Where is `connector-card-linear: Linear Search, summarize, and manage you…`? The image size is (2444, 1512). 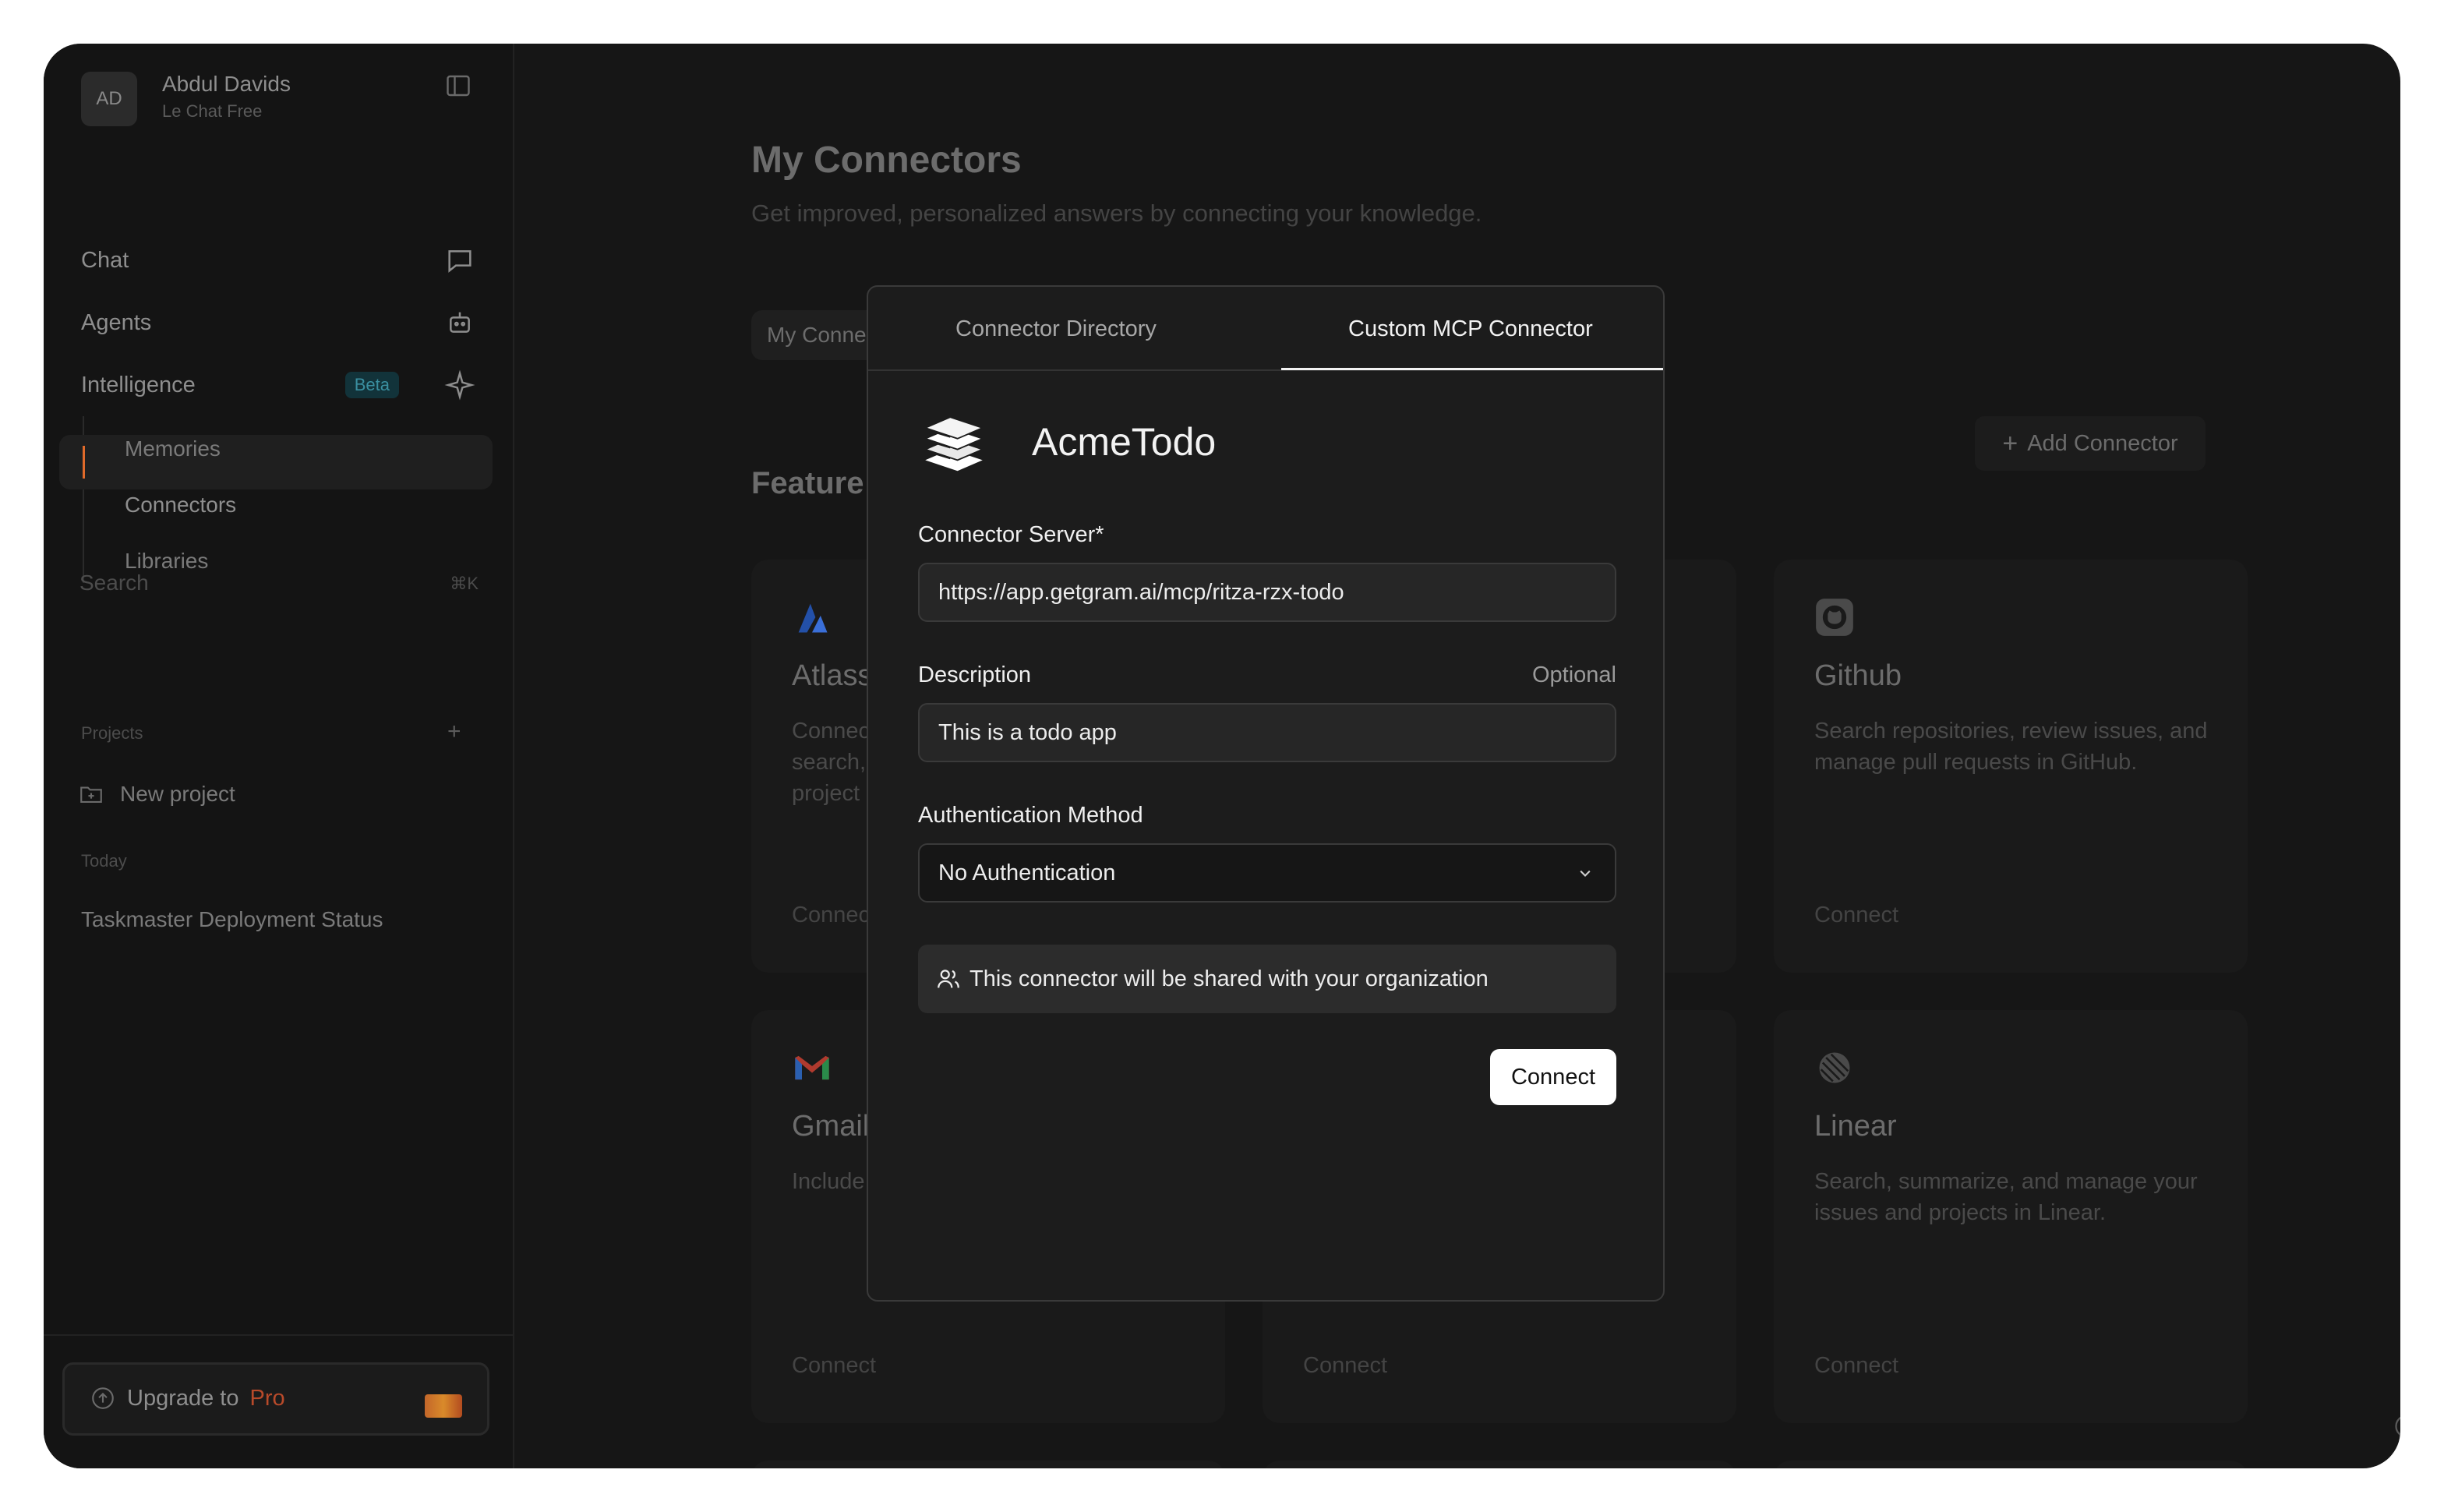
connector-card-linear: Linear Search, summarize, and manage you… is located at coordinates (2011, 1216).